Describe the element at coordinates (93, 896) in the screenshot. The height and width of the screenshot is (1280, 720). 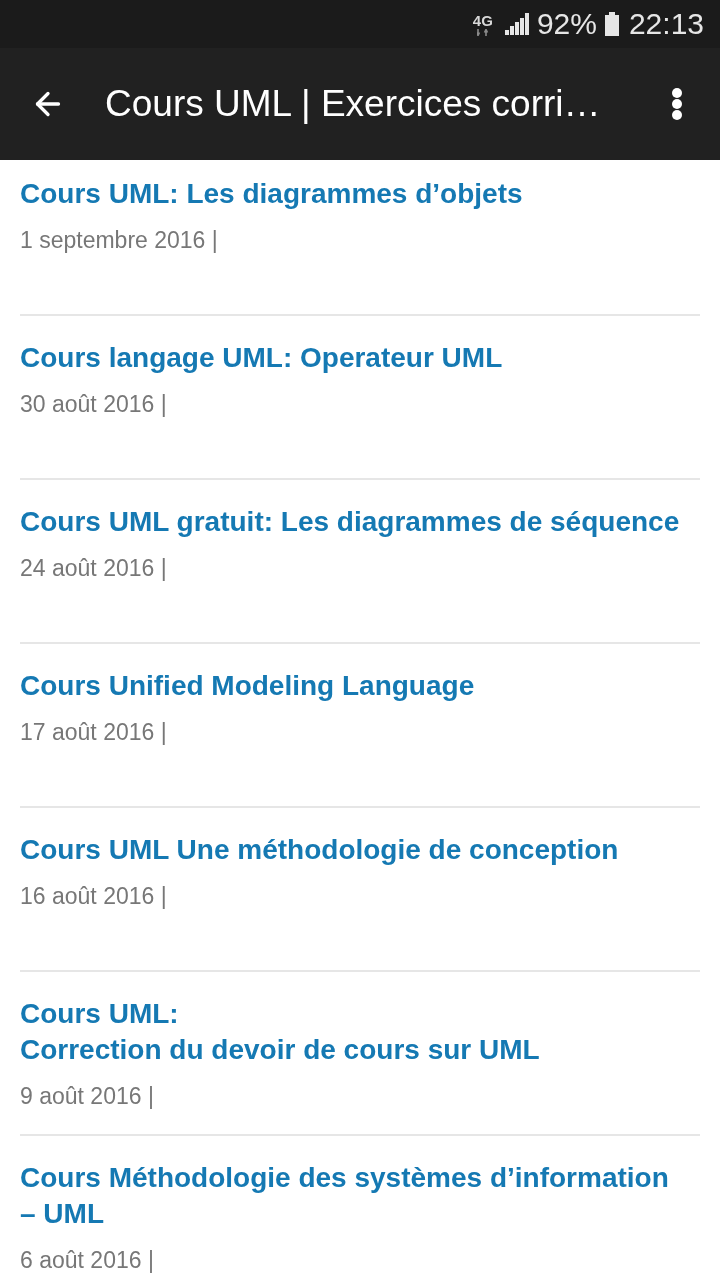
I see `post-date: 16 août 2016 |` at that location.